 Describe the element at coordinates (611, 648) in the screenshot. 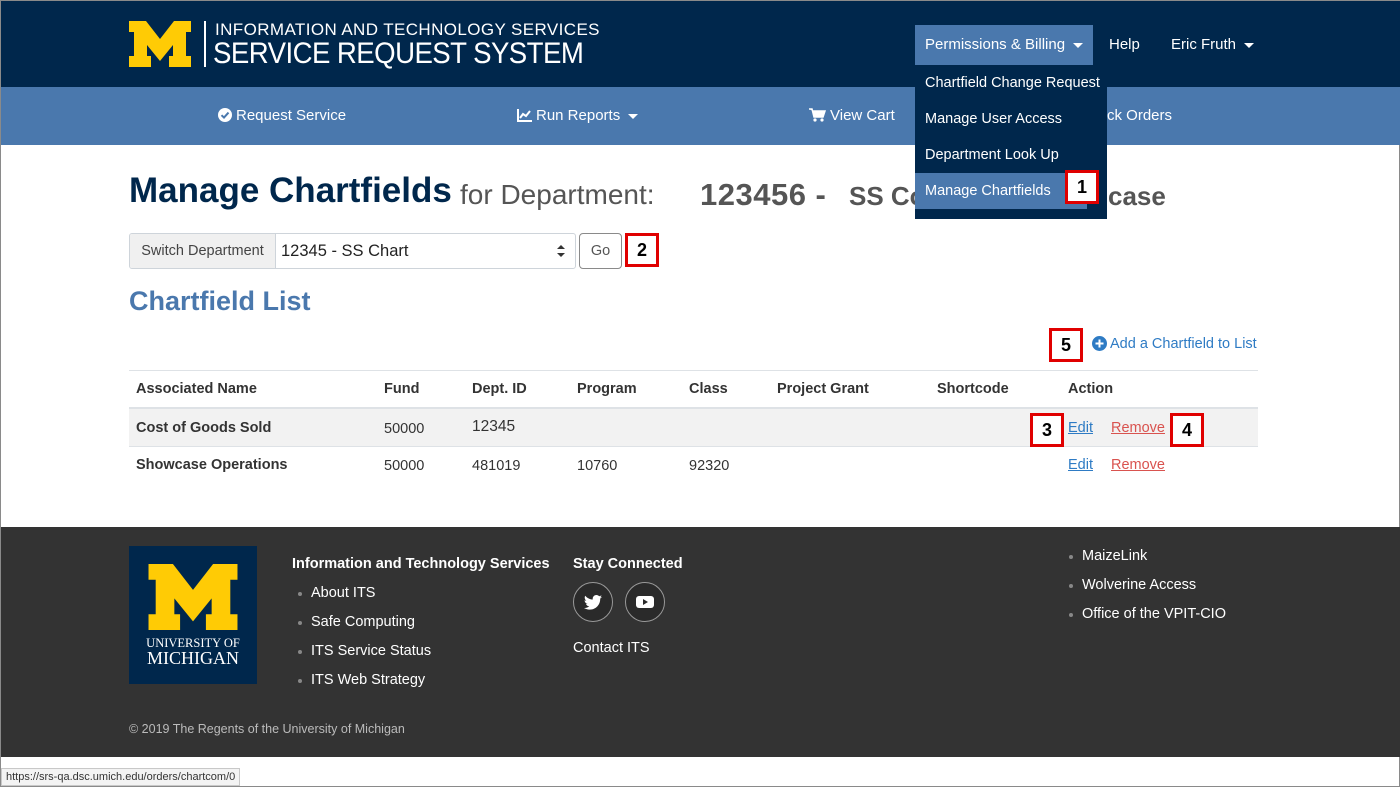

I see `footer-link-contact-its: Contact ITS` at that location.